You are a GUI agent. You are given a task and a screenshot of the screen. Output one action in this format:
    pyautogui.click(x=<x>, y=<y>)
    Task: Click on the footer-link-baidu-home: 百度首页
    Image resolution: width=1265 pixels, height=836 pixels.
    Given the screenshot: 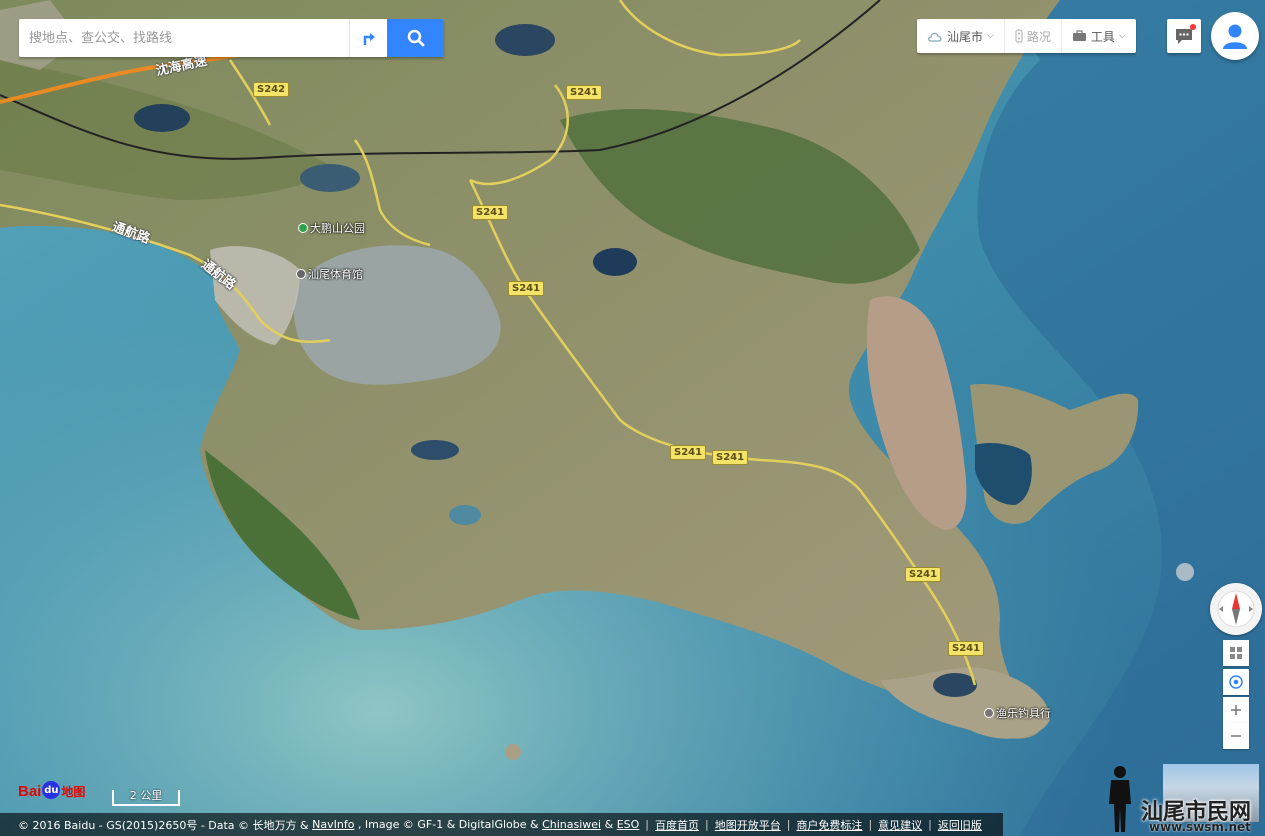 What is the action you would take?
    pyautogui.click(x=677, y=825)
    